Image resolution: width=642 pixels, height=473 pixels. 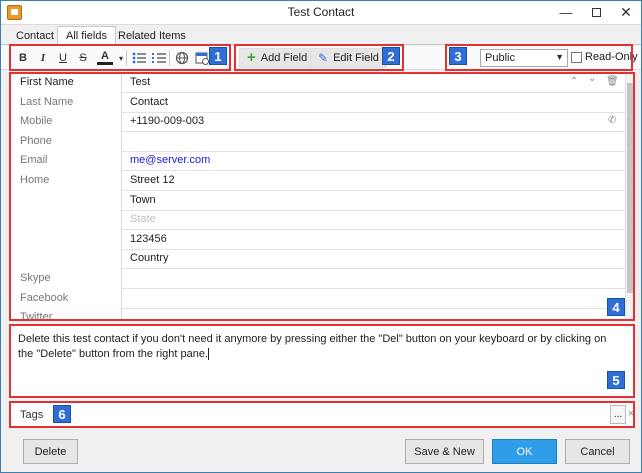 I want to click on move-down-icon: ⌄, so click(x=592, y=78).